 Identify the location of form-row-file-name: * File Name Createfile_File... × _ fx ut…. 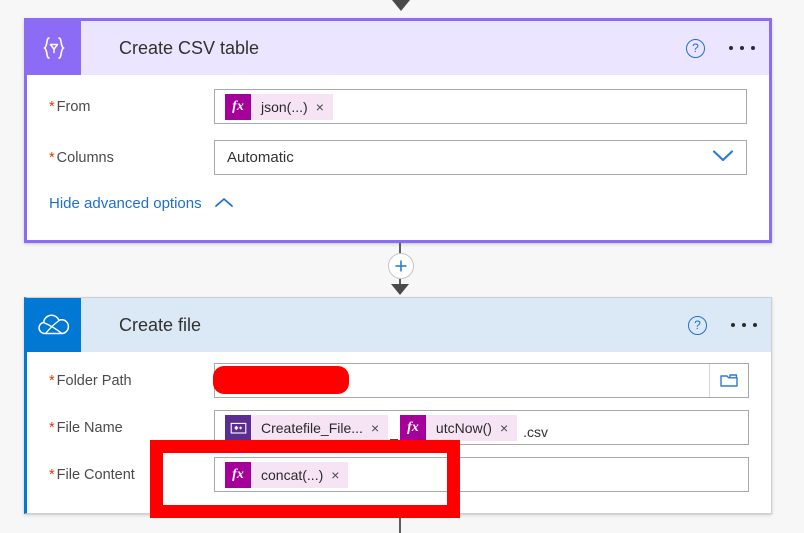
(399, 427).